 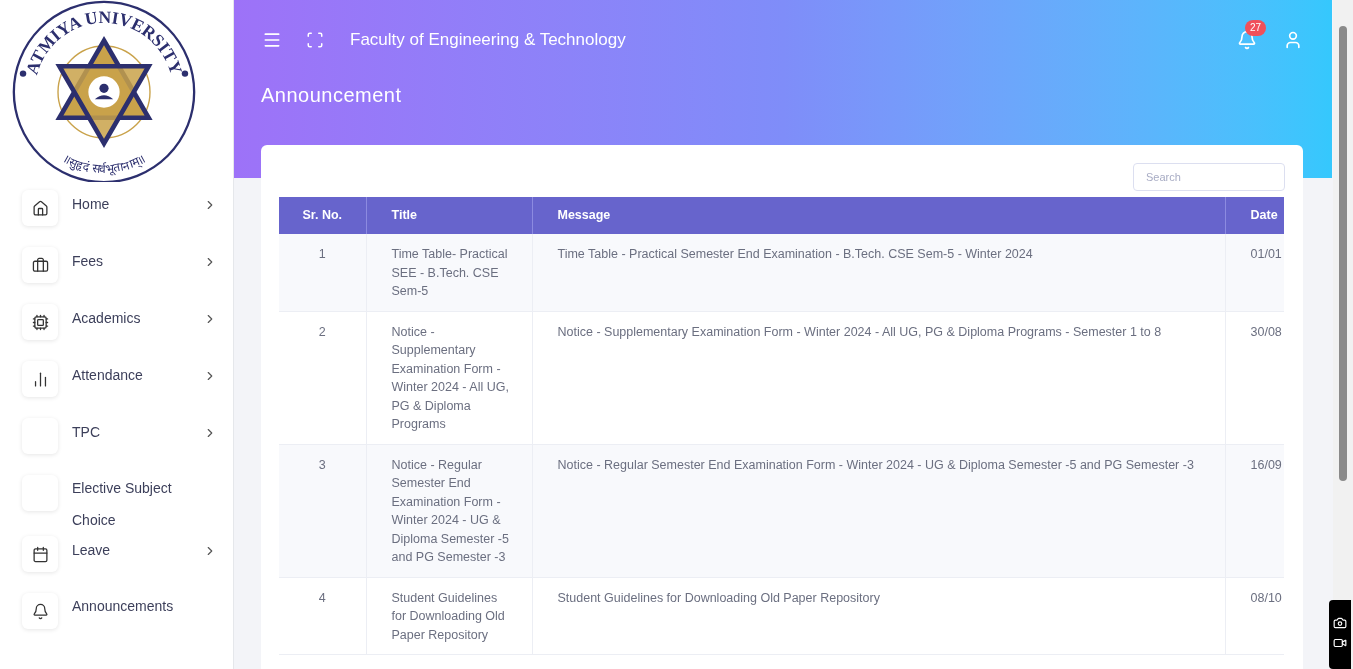 What do you see at coordinates (322, 510) in the screenshot?
I see `table-cell: 3` at bounding box center [322, 510].